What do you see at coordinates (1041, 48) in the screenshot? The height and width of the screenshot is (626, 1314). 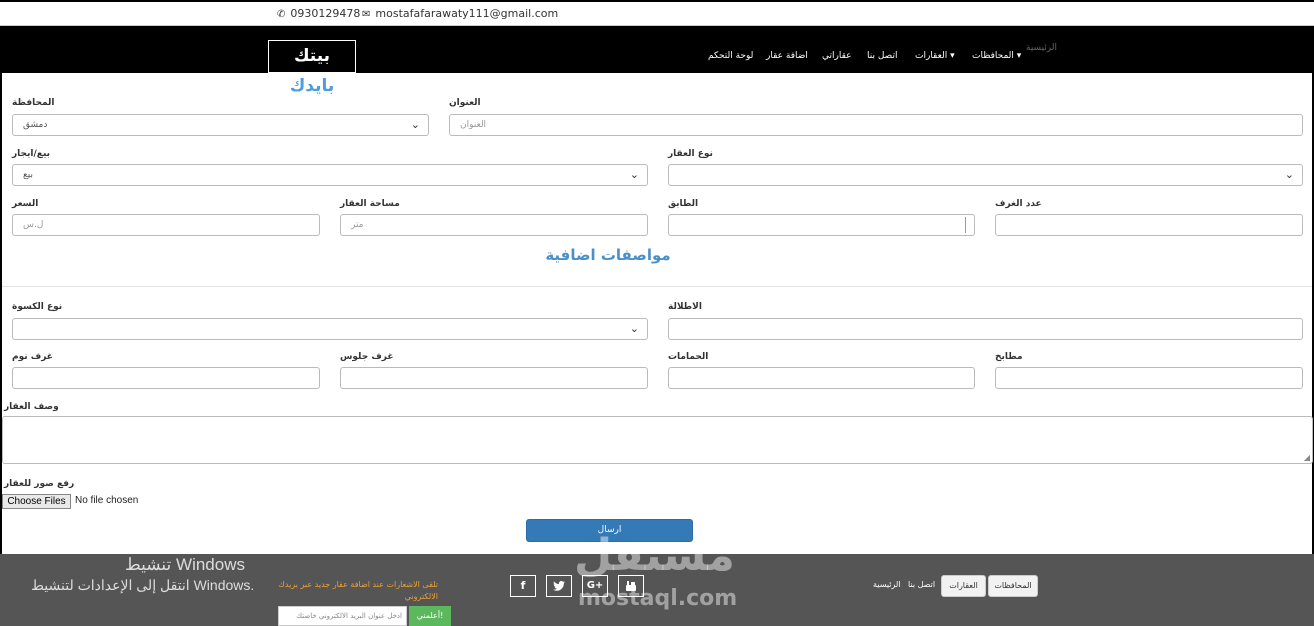 I see `nav-item-home: الرئيسية` at bounding box center [1041, 48].